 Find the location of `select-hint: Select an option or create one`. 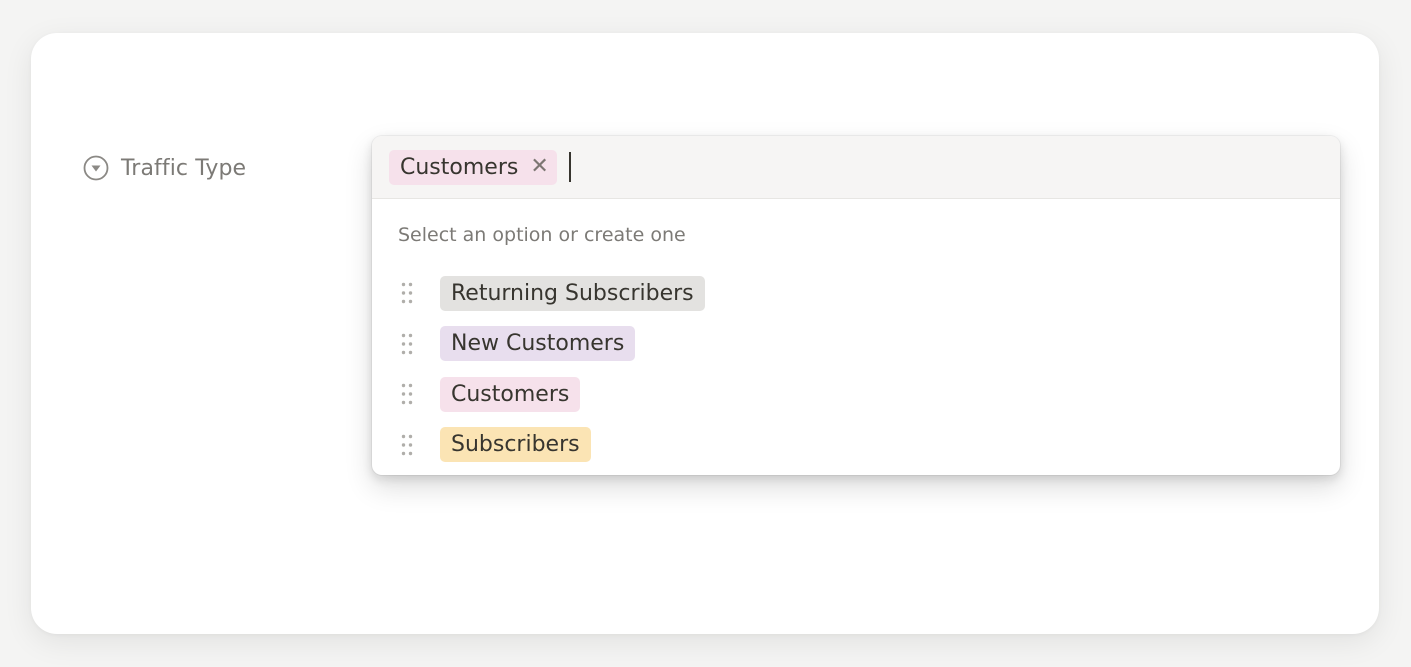

select-hint: Select an option or create one is located at coordinates (542, 235).